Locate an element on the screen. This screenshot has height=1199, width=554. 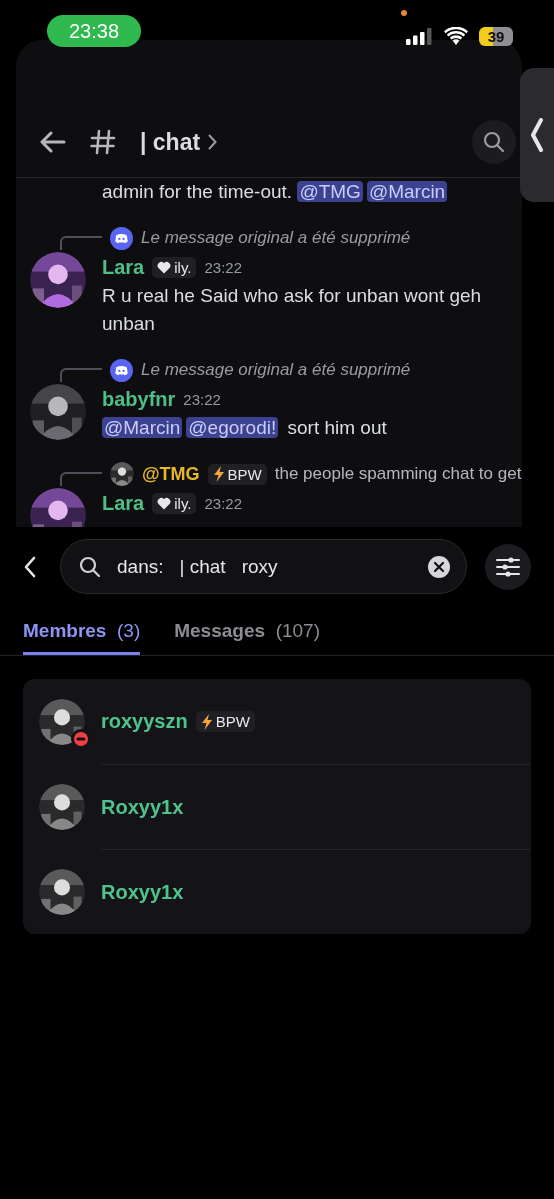
message-text: R u real he Said who ask for unban wont geh unban is located at coordinates (292, 310).